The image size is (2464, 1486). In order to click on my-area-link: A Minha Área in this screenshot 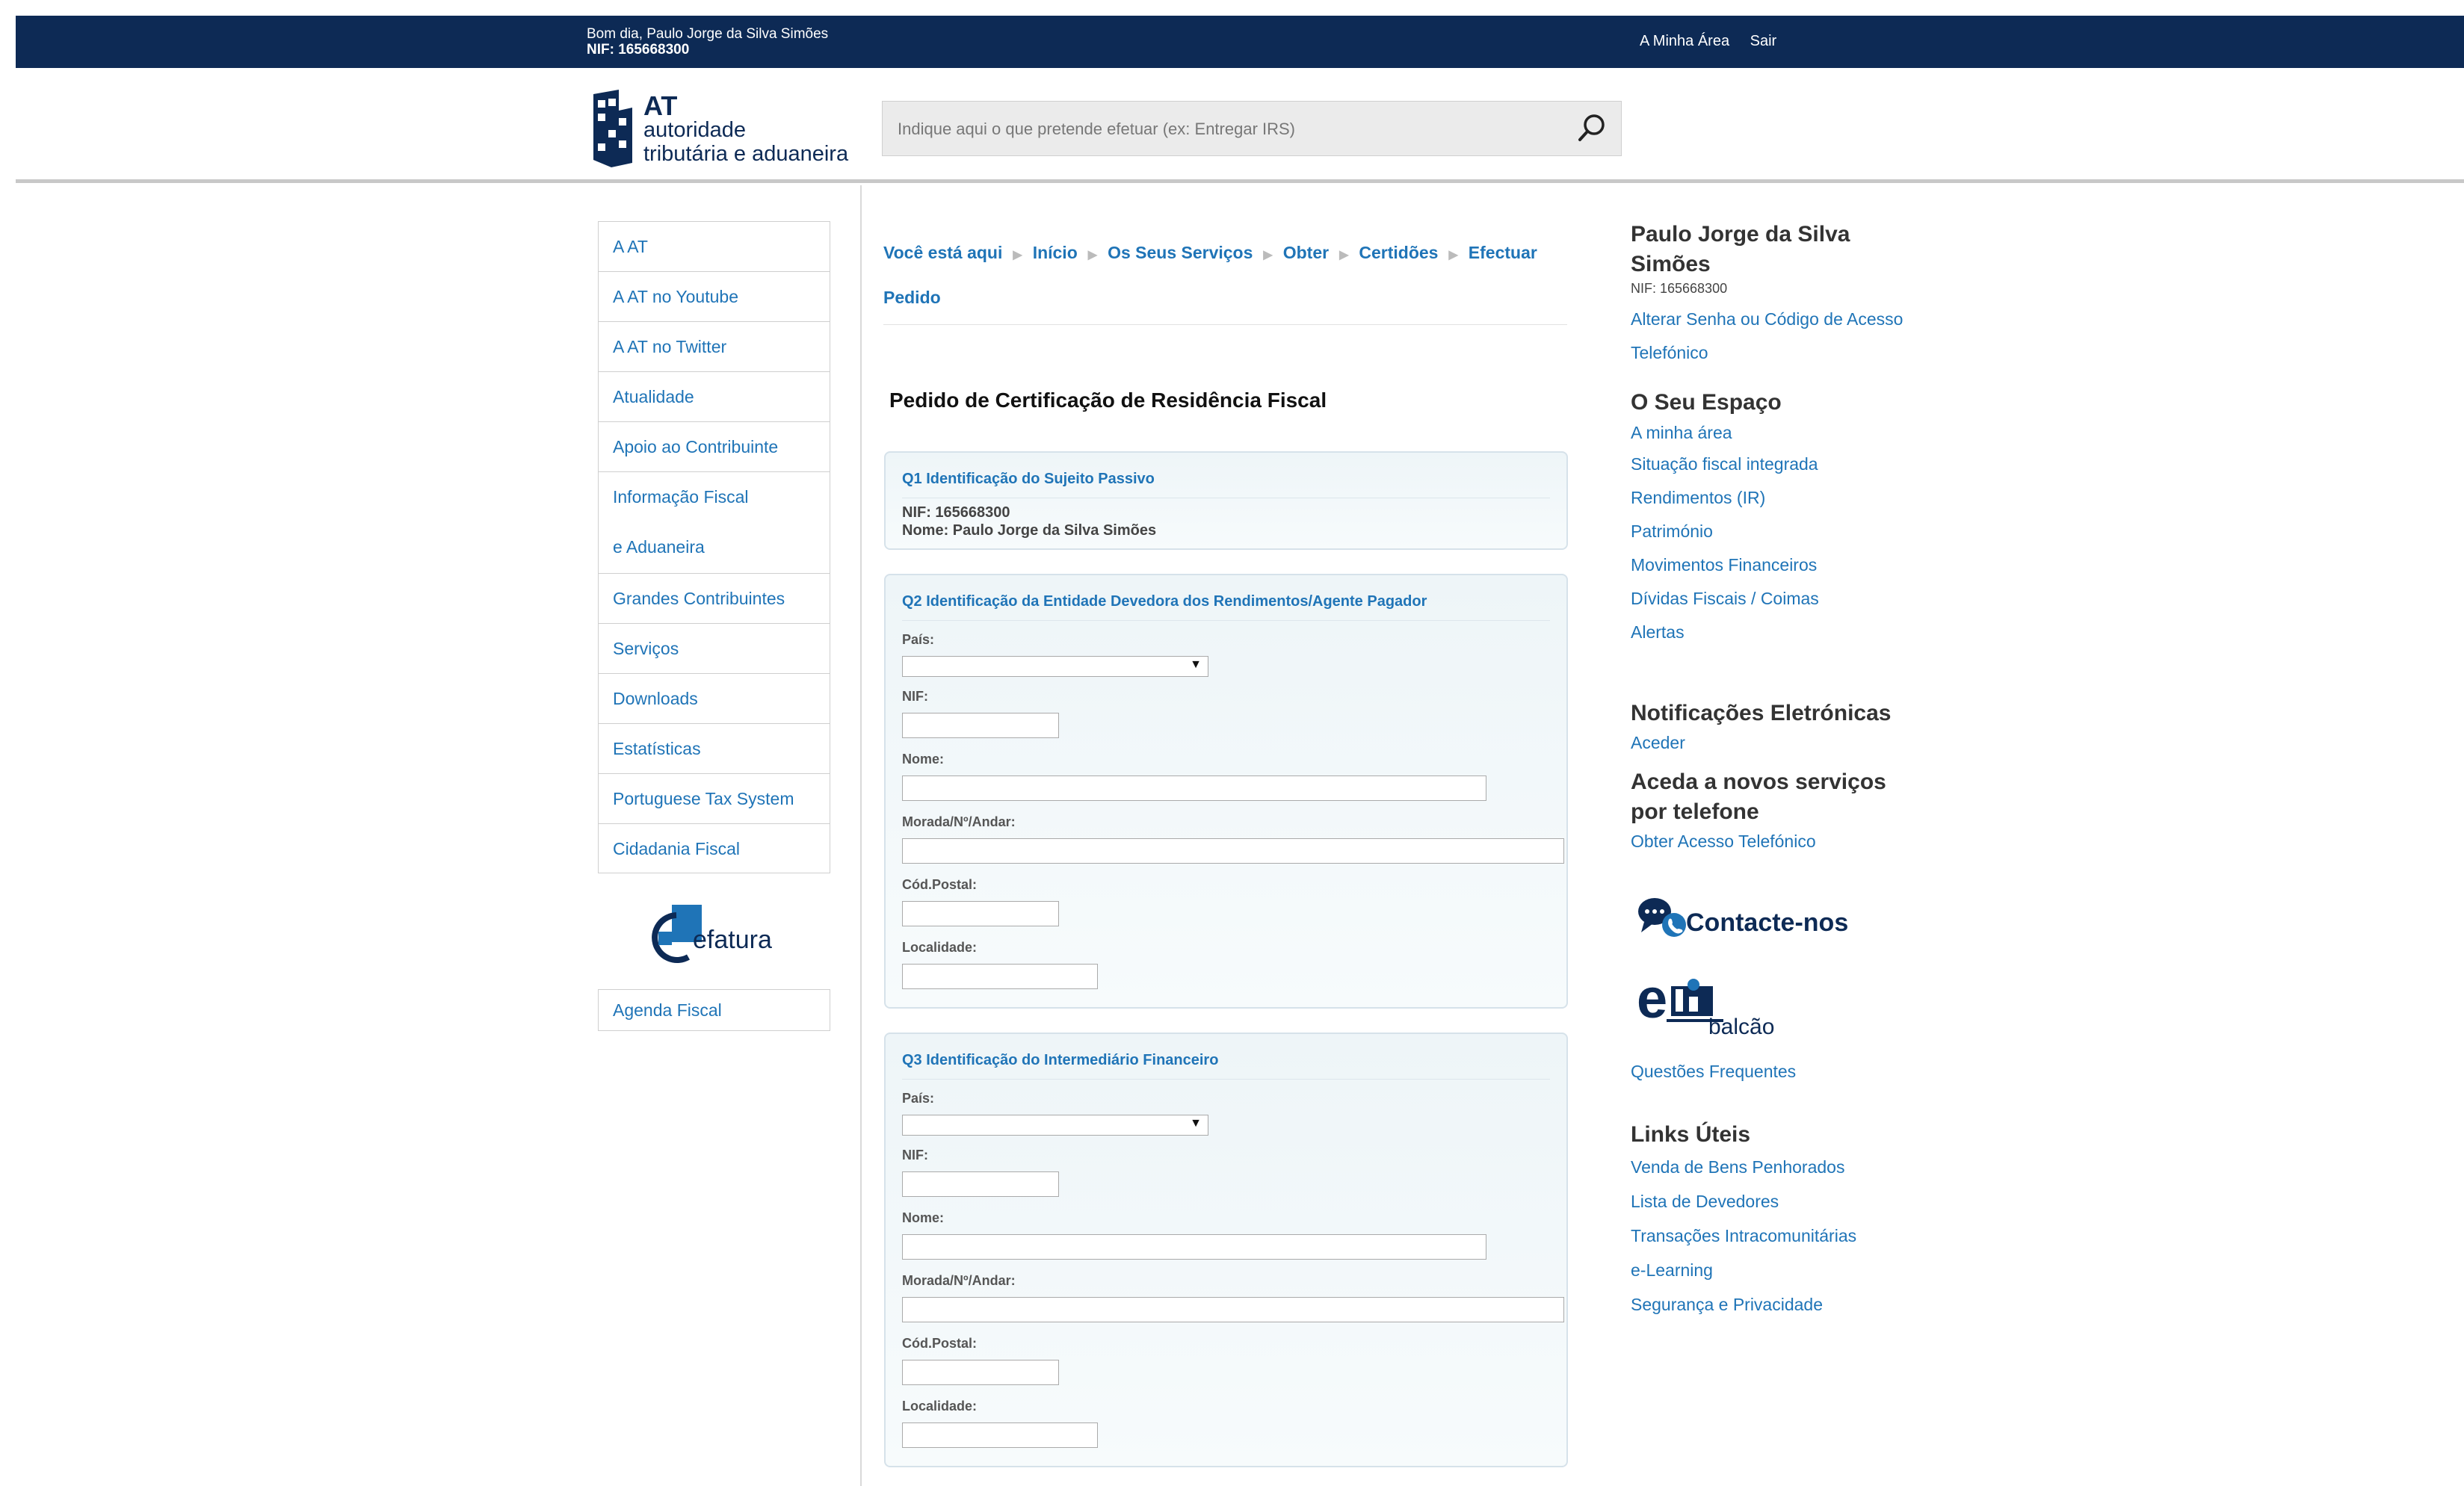, I will do `click(1684, 41)`.